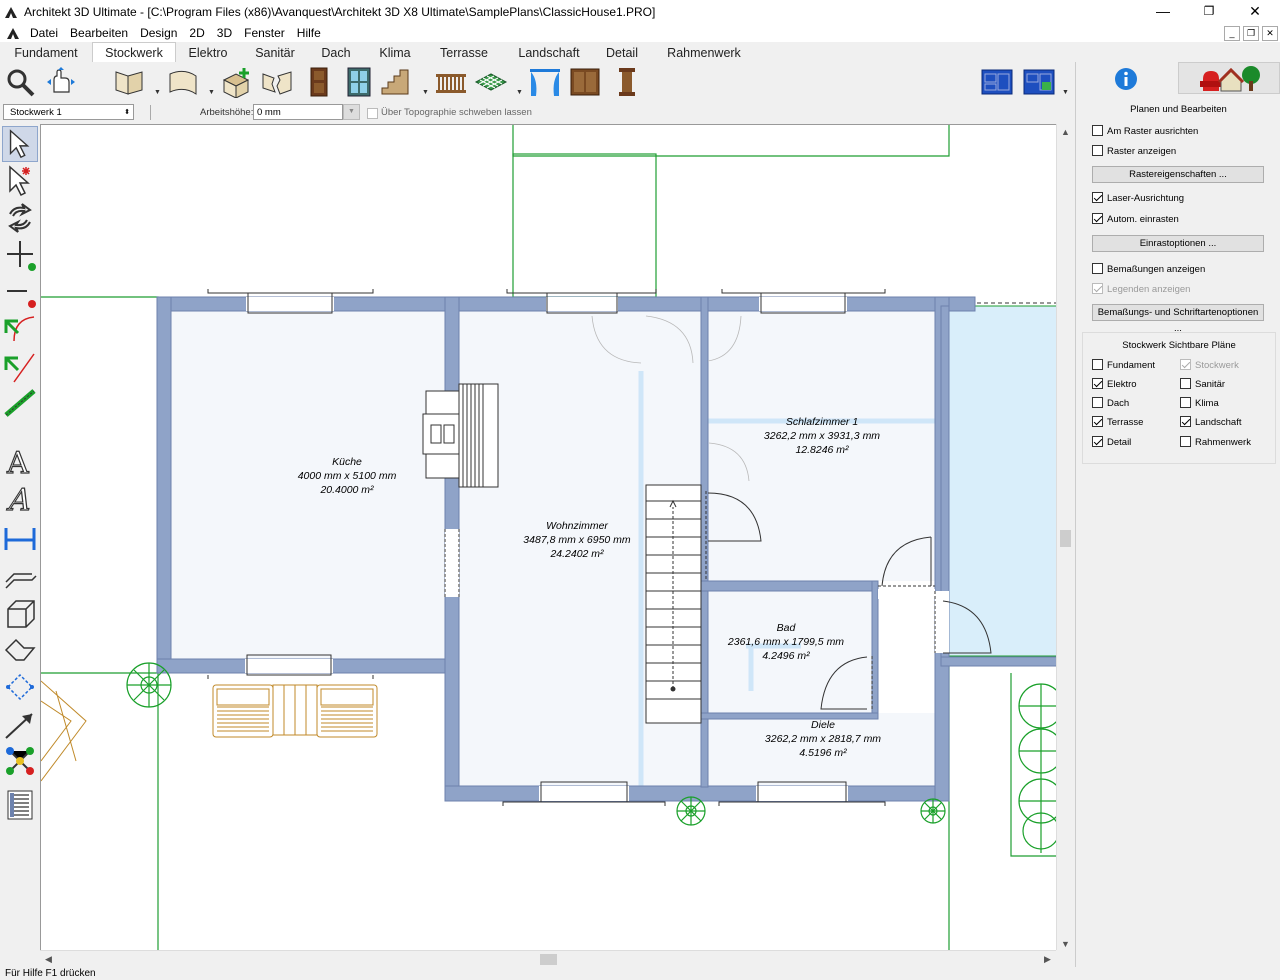 The width and height of the screenshot is (1280, 980). What do you see at coordinates (1110, 404) in the screenshot?
I see `plan-toggle-dach: Dach` at bounding box center [1110, 404].